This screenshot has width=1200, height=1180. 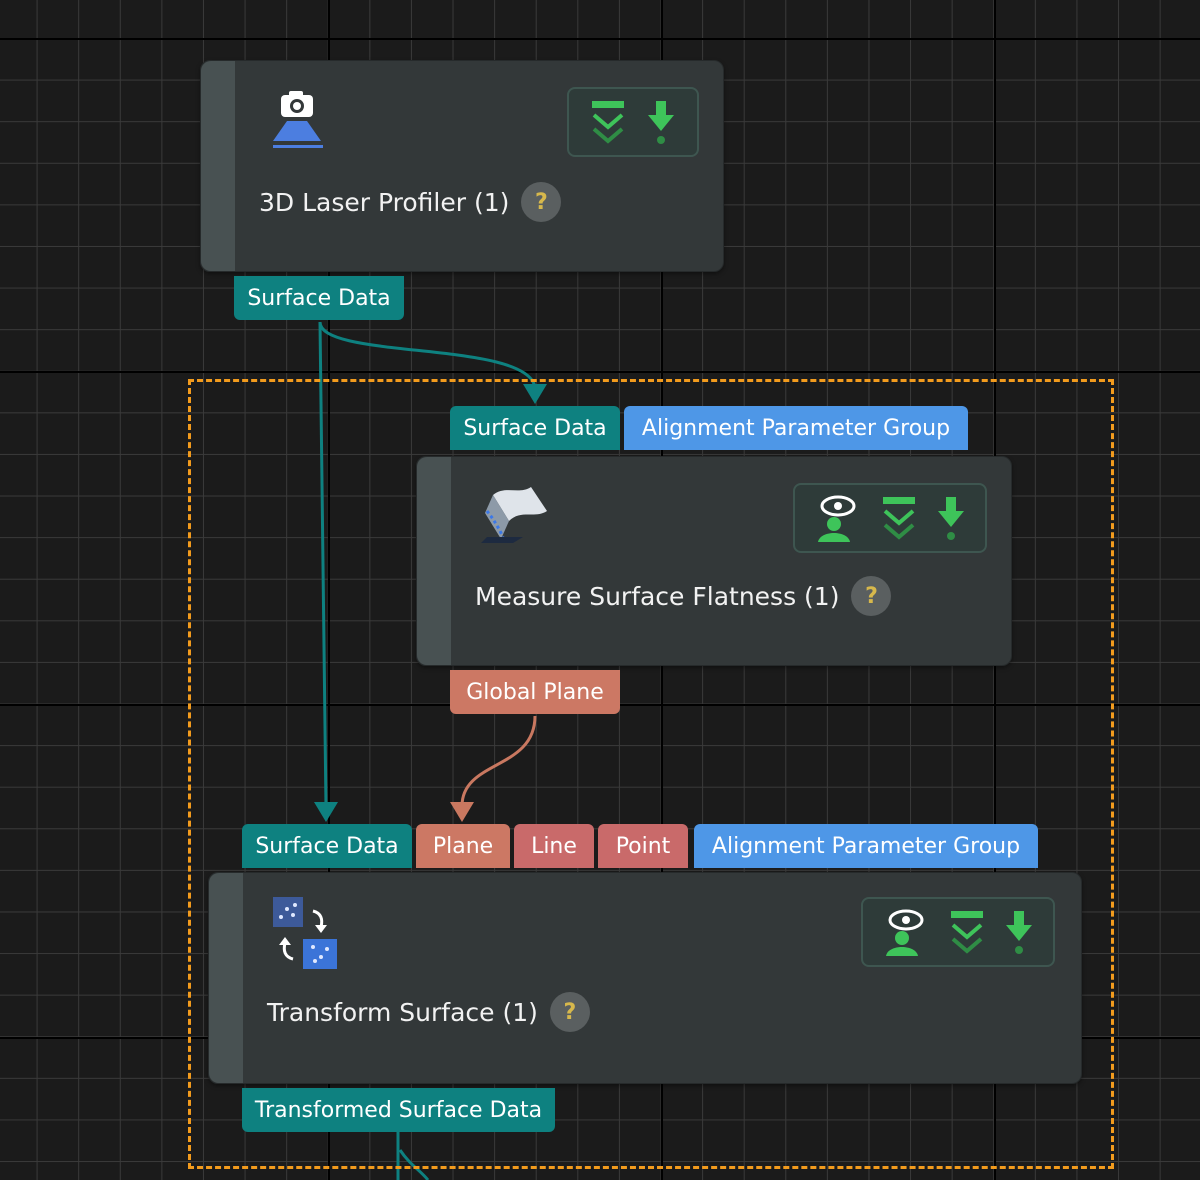 What do you see at coordinates (645, 978) in the screenshot?
I see `node-transform-surface: Transform Surface (1) ?` at bounding box center [645, 978].